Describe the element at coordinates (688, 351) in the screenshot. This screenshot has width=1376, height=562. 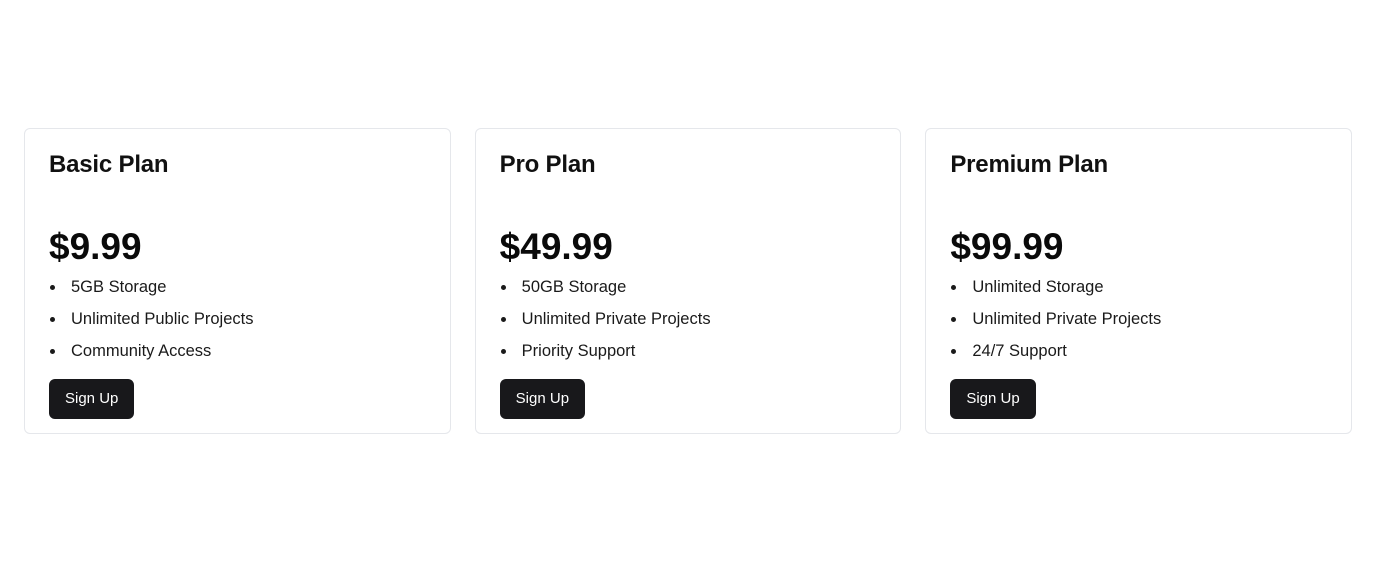
I see `feature-item: Priority Support` at that location.